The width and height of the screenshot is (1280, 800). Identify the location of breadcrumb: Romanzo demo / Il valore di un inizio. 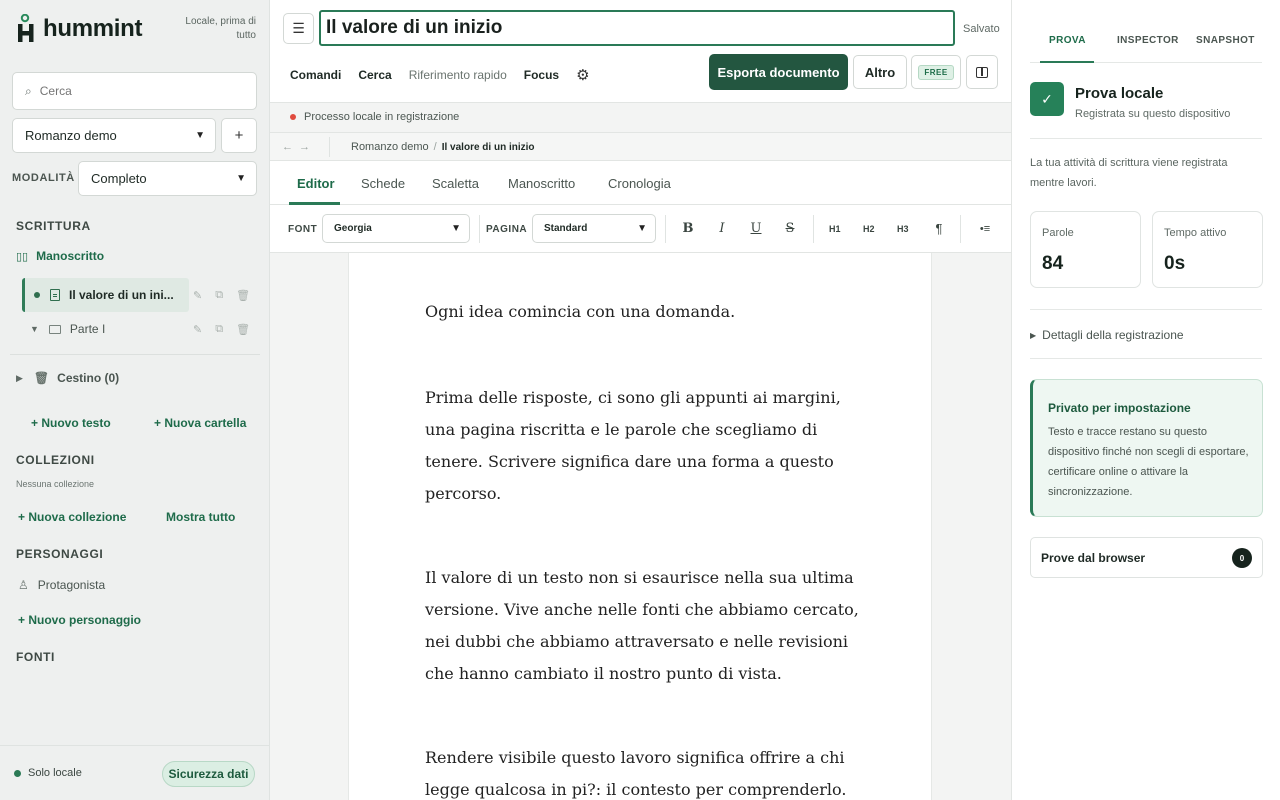
(443, 147).